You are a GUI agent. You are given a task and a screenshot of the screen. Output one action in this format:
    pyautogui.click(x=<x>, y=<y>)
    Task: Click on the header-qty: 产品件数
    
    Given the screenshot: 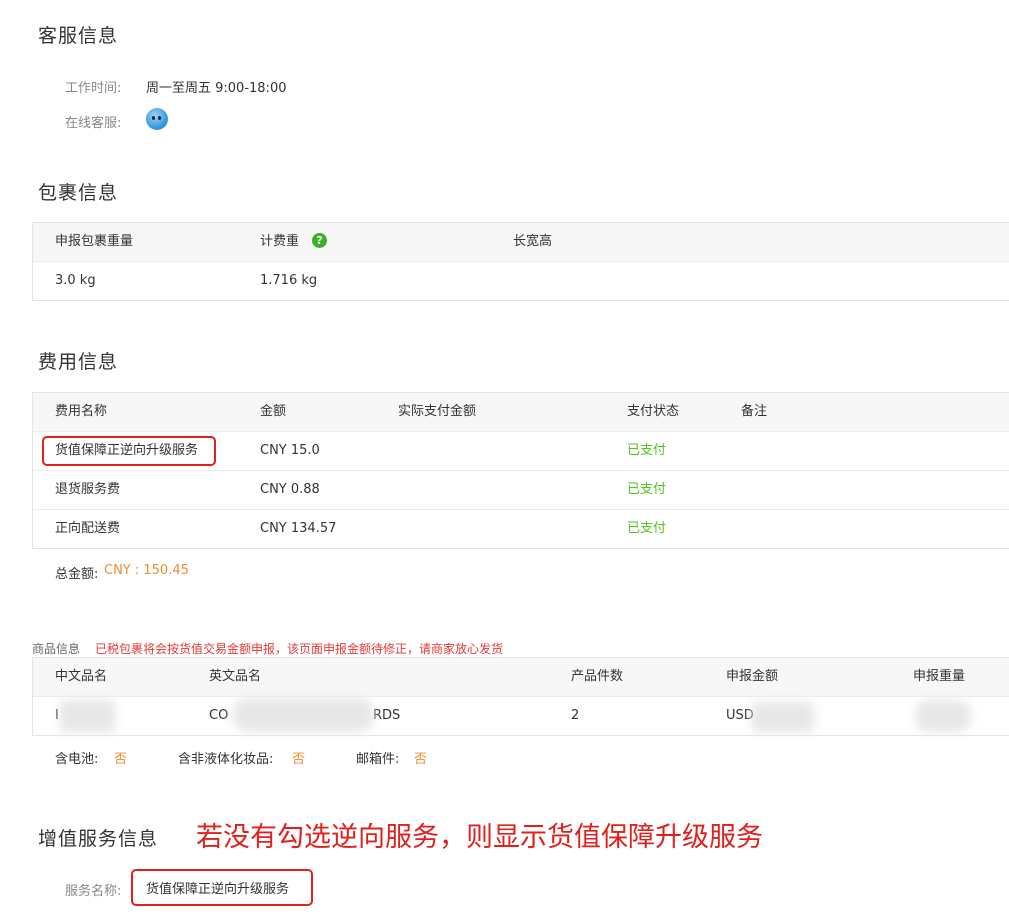 What is the action you would take?
    pyautogui.click(x=597, y=676)
    